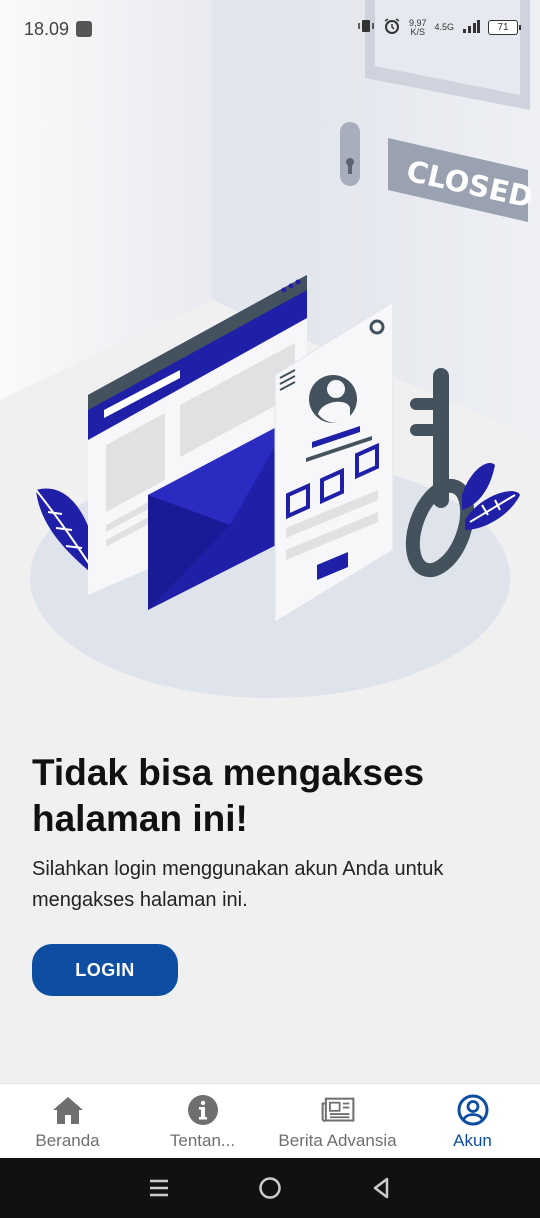  I want to click on nav-item-akun: Akun, so click(472, 1121).